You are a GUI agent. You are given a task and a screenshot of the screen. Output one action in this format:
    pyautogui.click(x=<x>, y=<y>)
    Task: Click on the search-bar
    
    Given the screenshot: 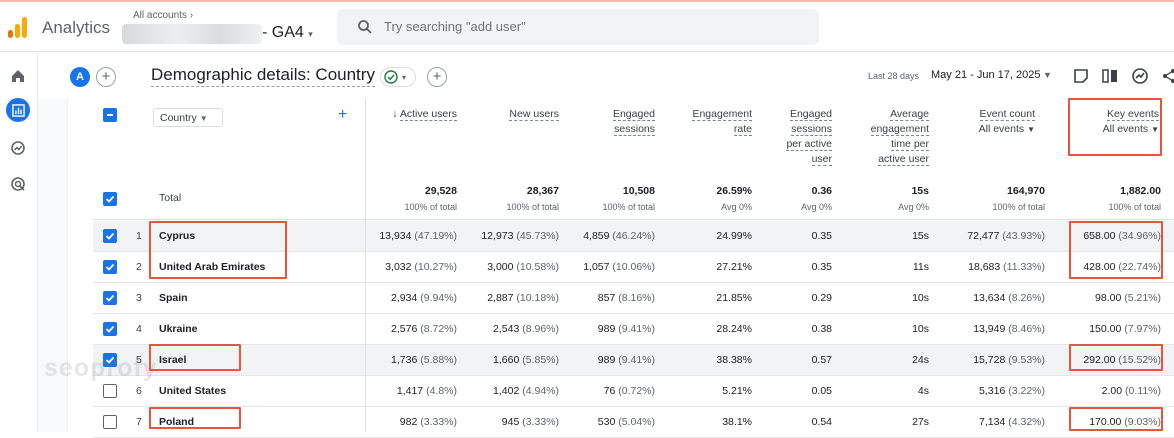 What is the action you would take?
    pyautogui.click(x=578, y=27)
    